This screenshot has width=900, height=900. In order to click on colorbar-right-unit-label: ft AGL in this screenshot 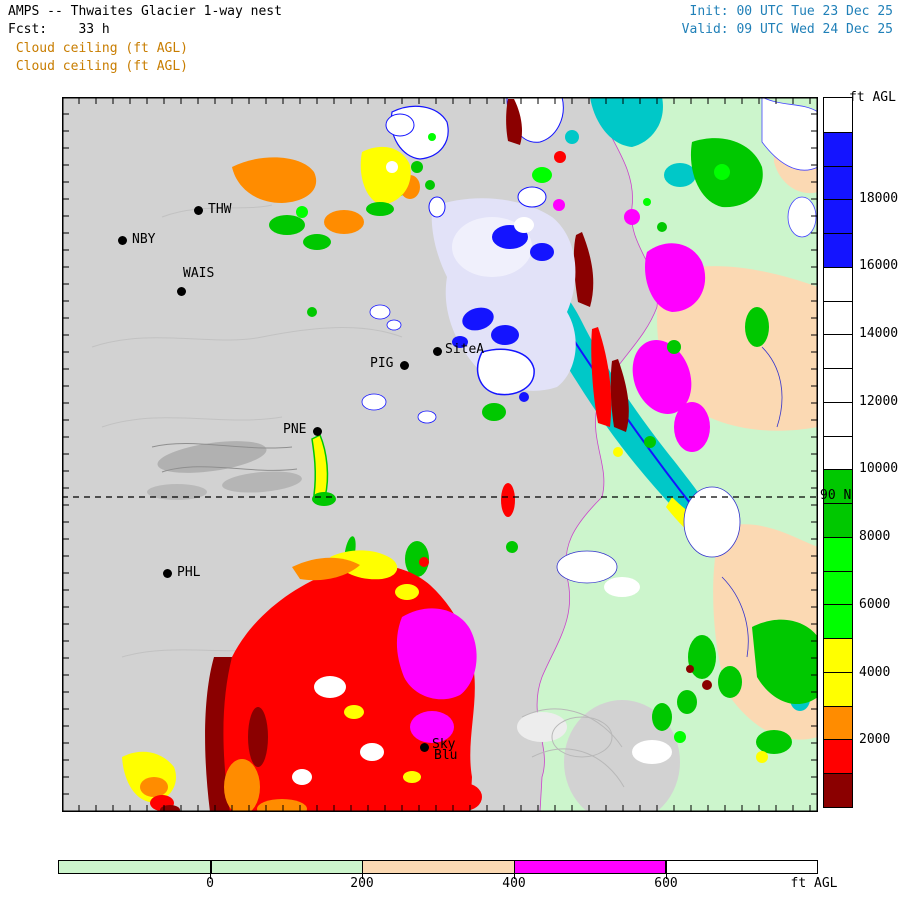, I will do `click(872, 97)`.